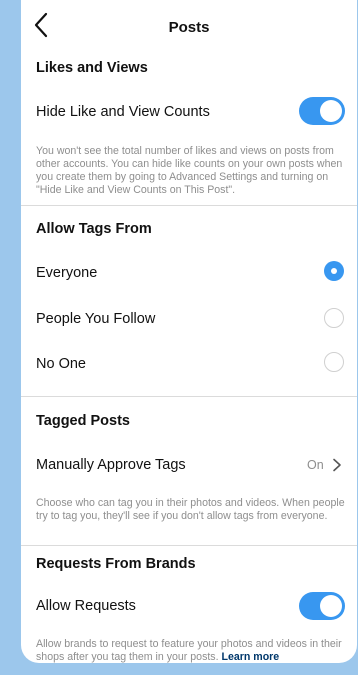  Describe the element at coordinates (67, 273) in the screenshot. I see `radio-label: Everyone` at that location.